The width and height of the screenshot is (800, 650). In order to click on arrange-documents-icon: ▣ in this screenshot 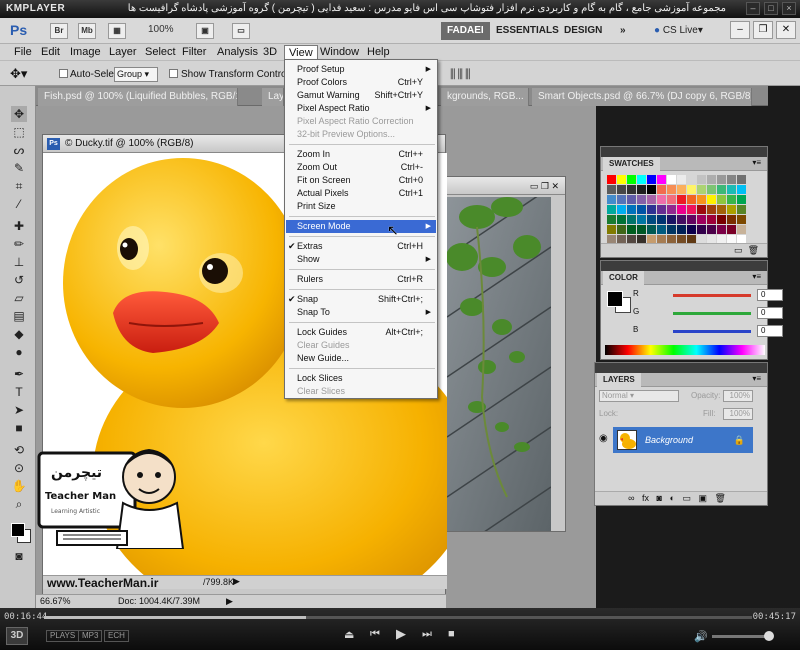, I will do `click(205, 31)`.